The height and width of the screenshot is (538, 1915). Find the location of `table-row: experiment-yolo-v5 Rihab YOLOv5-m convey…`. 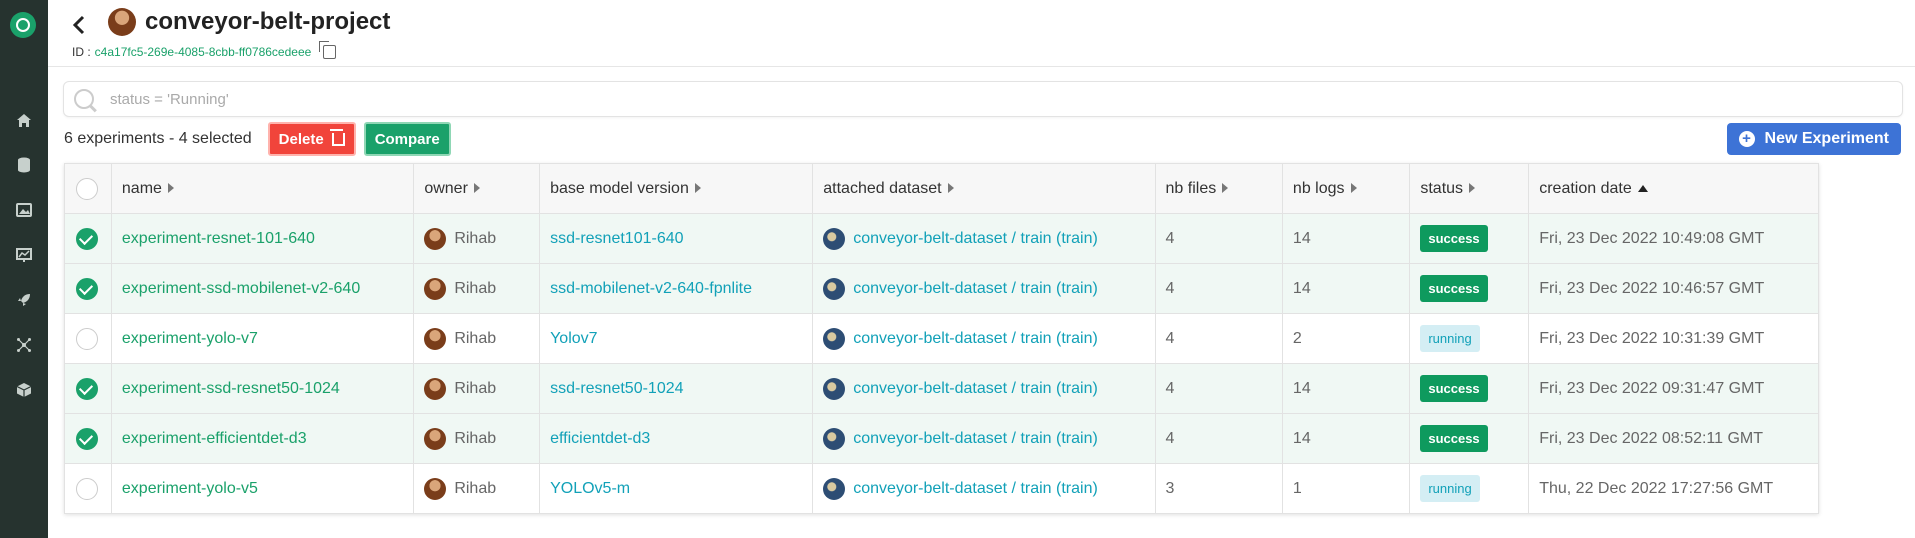

table-row: experiment-yolo-v5 Rihab YOLOv5-m convey… is located at coordinates (941, 488).